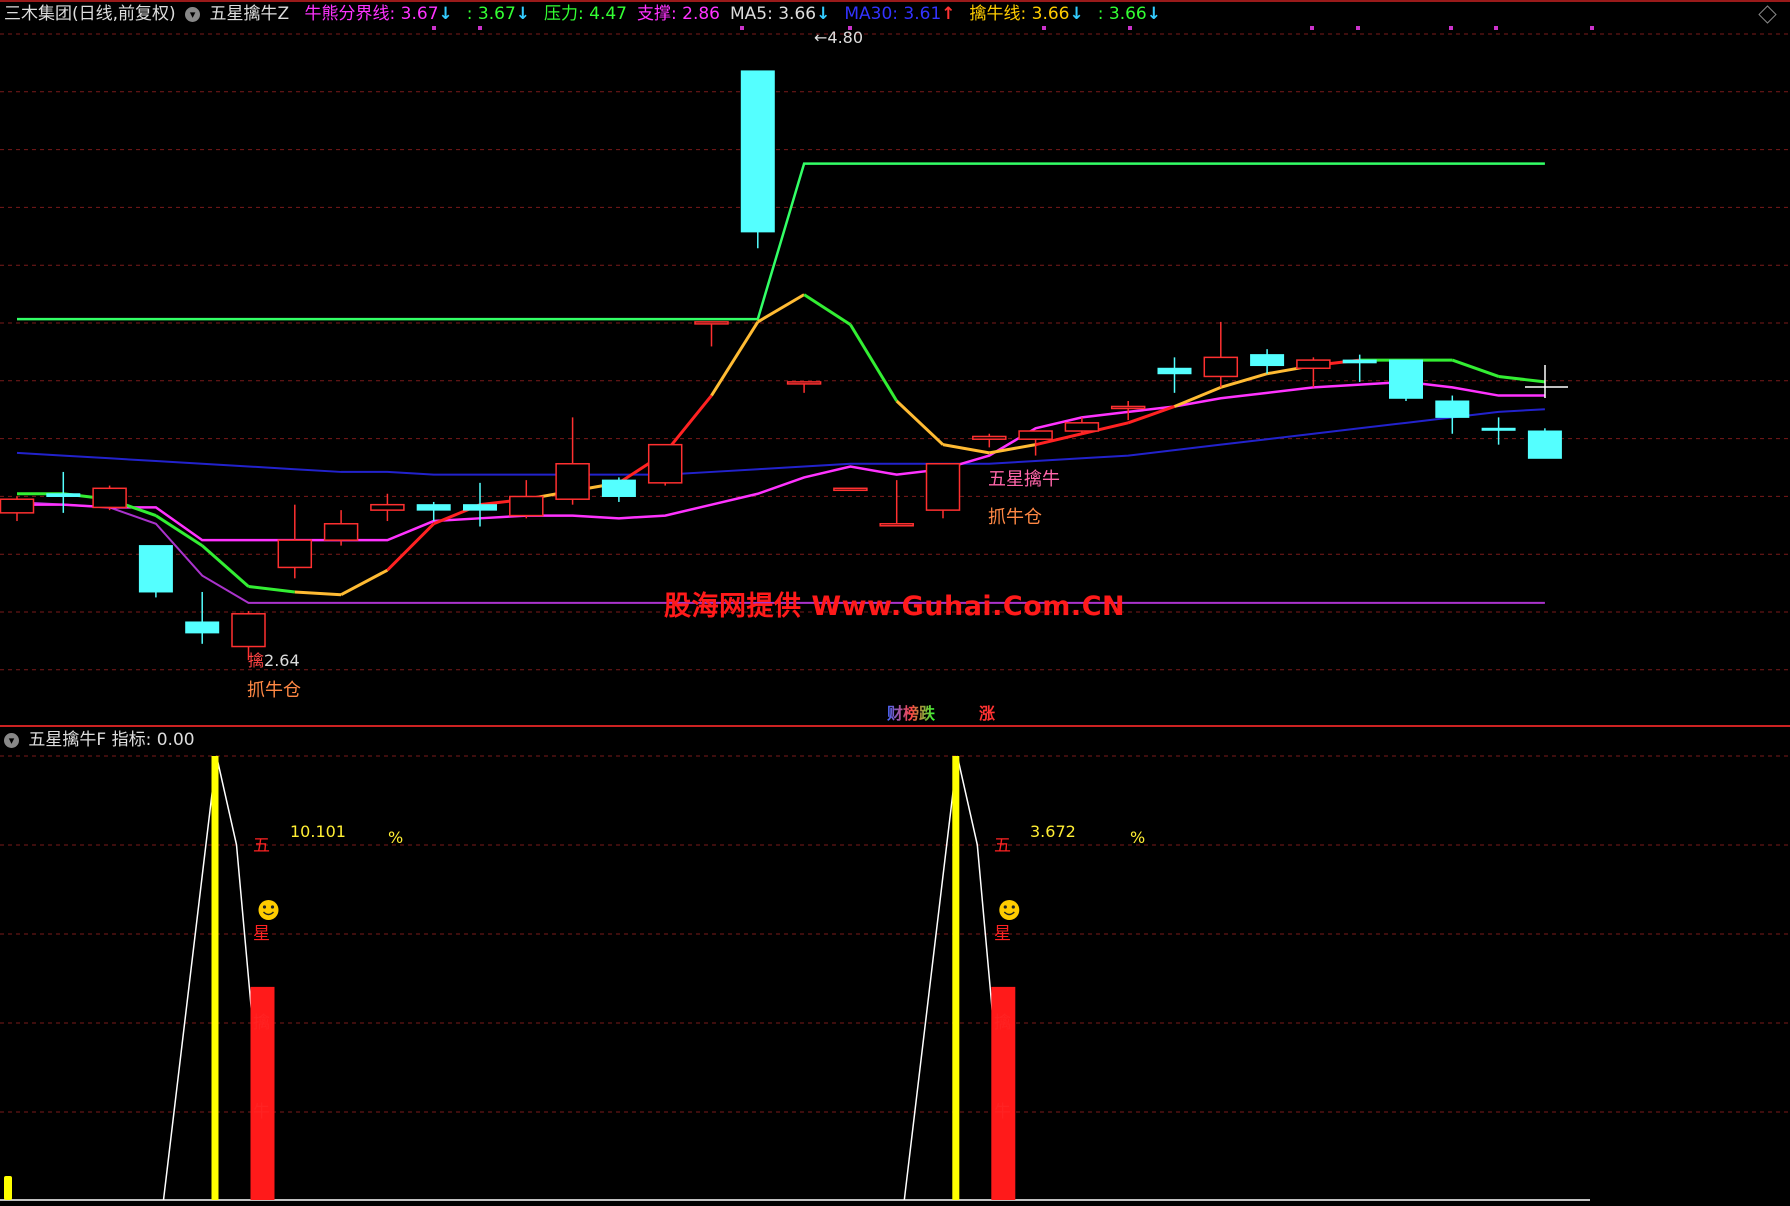 This screenshot has width=1790, height=1206. Describe the element at coordinates (678, 14) in the screenshot. I see `header-item-3: 支撑: 2.86` at that location.